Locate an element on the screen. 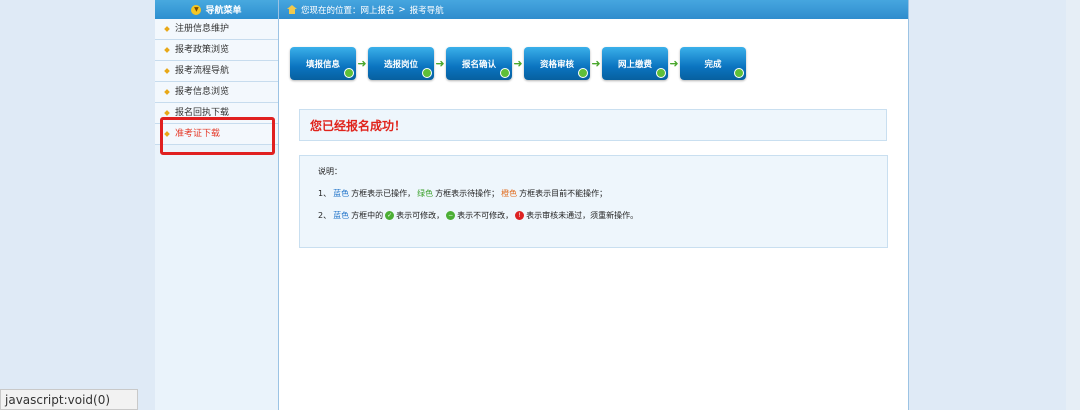 The height and width of the screenshot is (410, 1080). chevron-down-icon: ▼ is located at coordinates (196, 9).